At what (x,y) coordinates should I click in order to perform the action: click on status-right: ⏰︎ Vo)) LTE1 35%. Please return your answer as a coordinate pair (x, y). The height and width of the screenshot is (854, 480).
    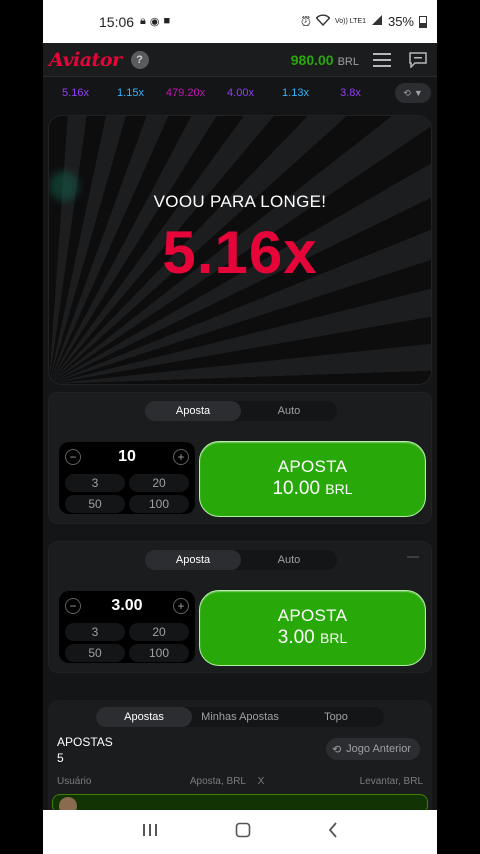
    Looking at the image, I should click on (364, 22).